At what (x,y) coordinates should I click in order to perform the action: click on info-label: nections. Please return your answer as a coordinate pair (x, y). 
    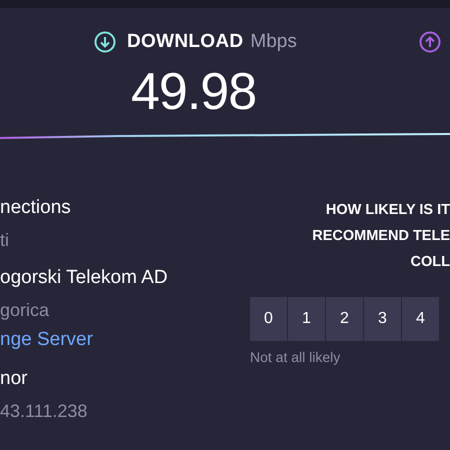
    Looking at the image, I should click on (36, 208).